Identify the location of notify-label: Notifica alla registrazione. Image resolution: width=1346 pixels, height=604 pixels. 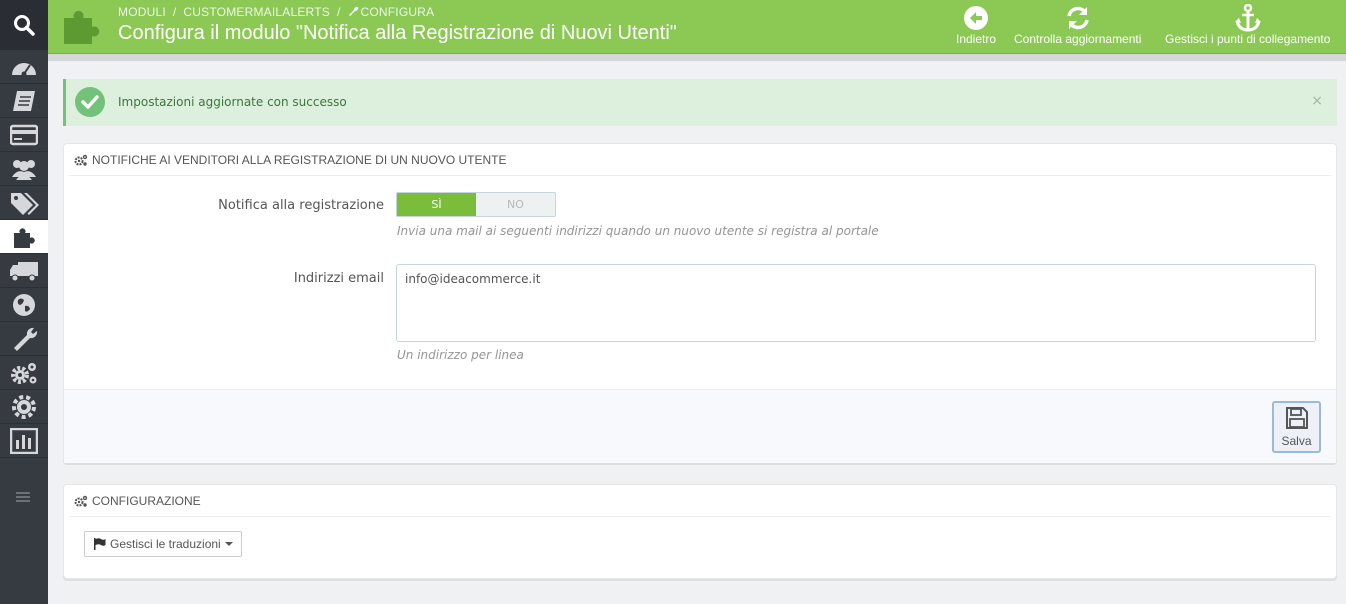
(301, 205).